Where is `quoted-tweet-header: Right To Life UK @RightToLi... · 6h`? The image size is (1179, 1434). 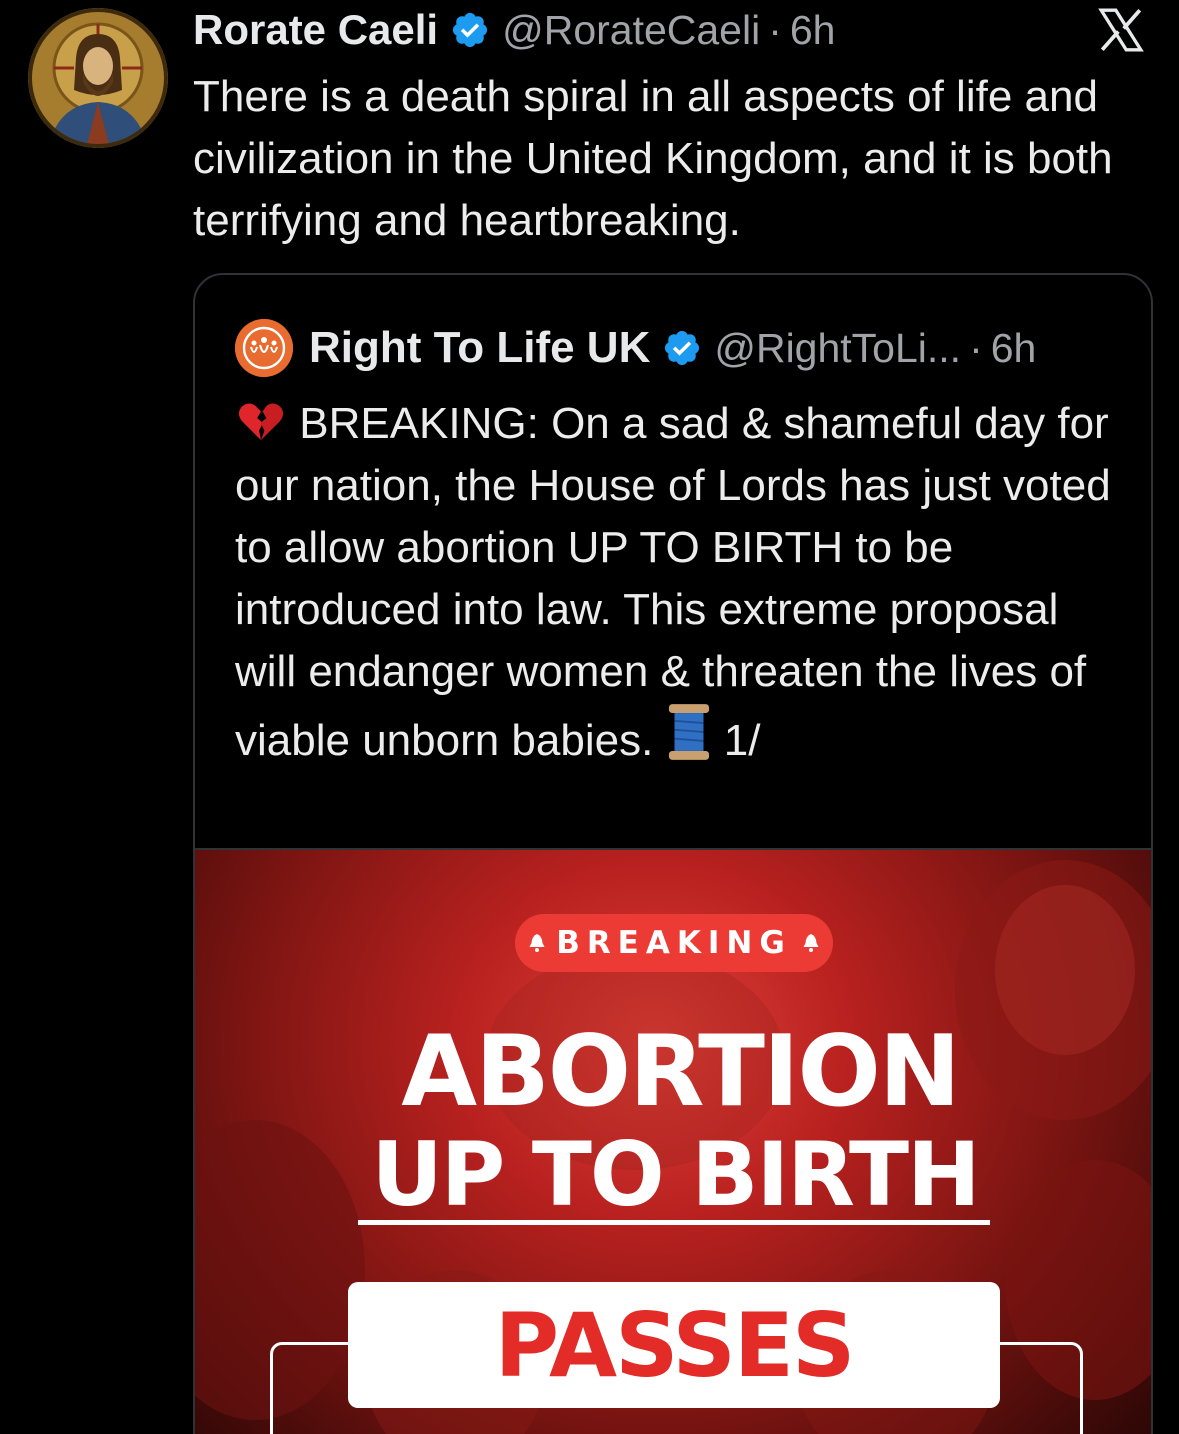
quoted-tweet-header: Right To Life UK @RightToLi... · 6h is located at coordinates (635, 348).